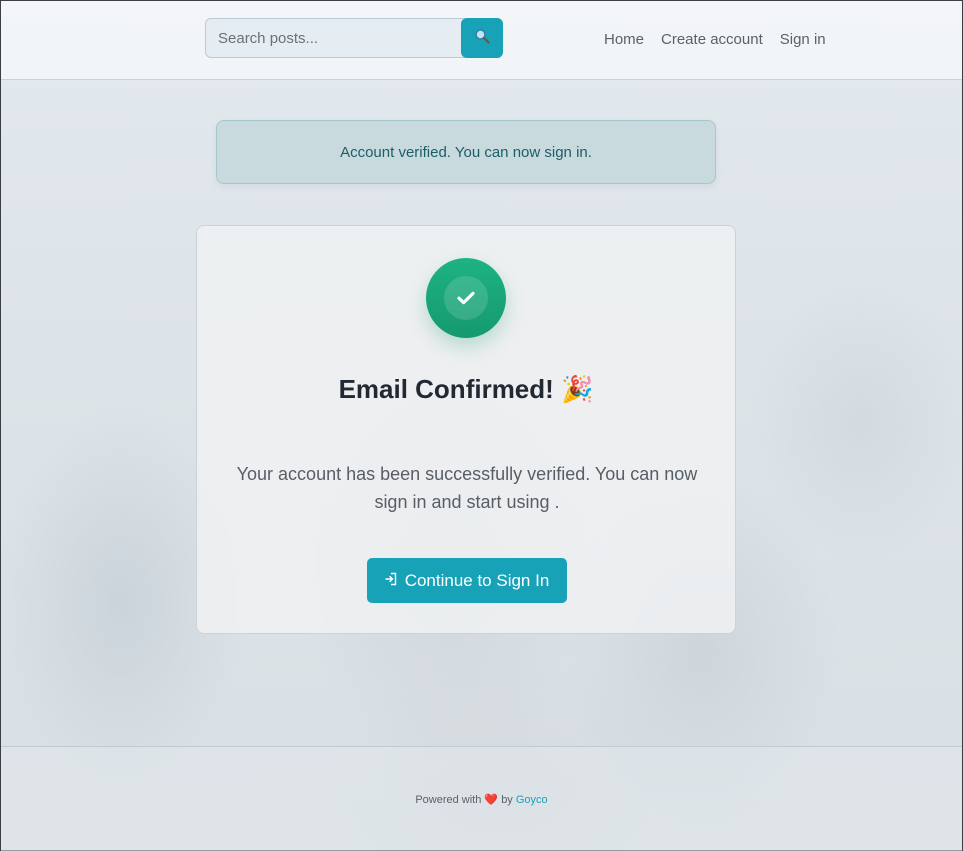 The width and height of the screenshot is (963, 851). What do you see at coordinates (466, 298) in the screenshot?
I see `check-circle-icon` at bounding box center [466, 298].